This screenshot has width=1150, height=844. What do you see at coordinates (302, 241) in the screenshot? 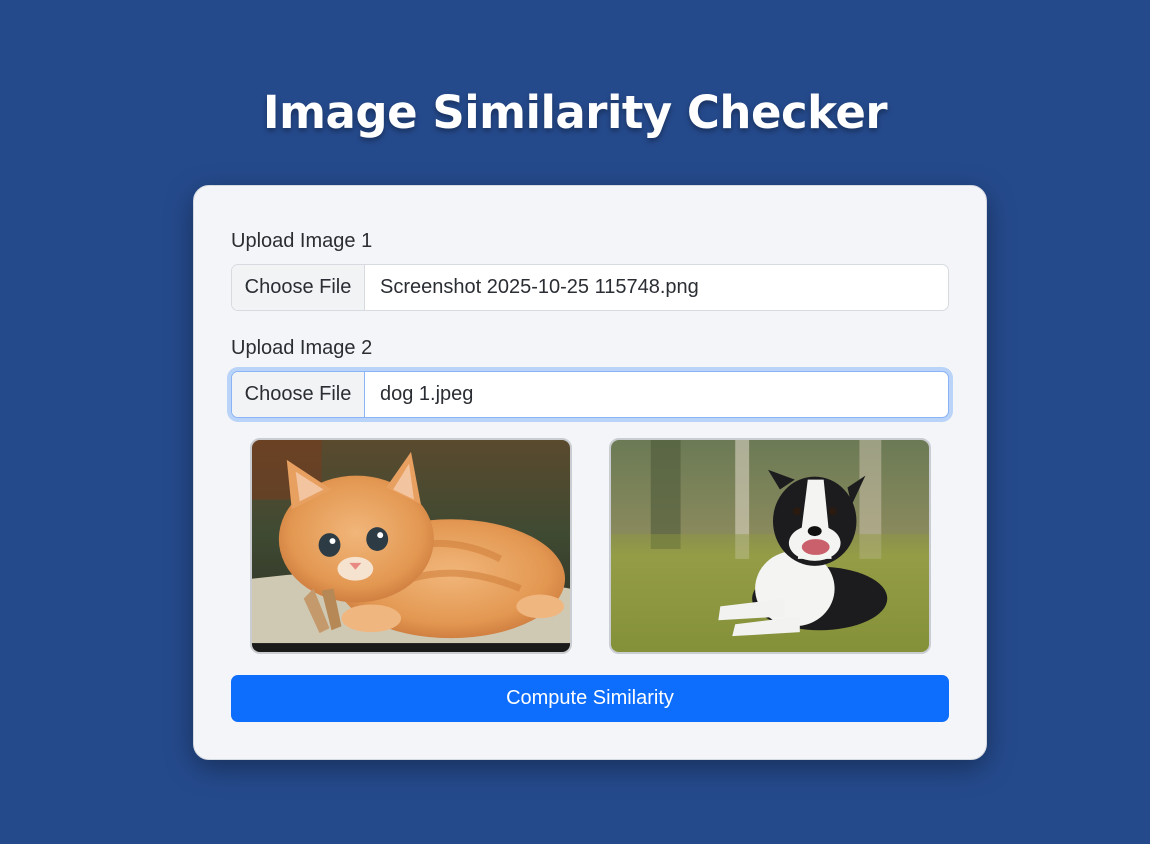
I see `upload-image-1-label: Upload Image 1` at bounding box center [302, 241].